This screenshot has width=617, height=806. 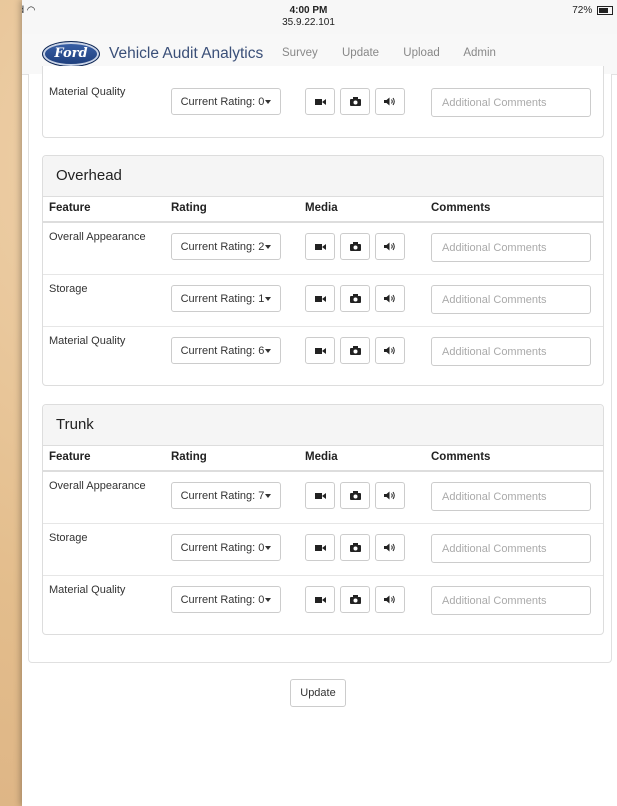 What do you see at coordinates (226, 495) in the screenshot?
I see `rating-dropdown: Current Rating: 7` at bounding box center [226, 495].